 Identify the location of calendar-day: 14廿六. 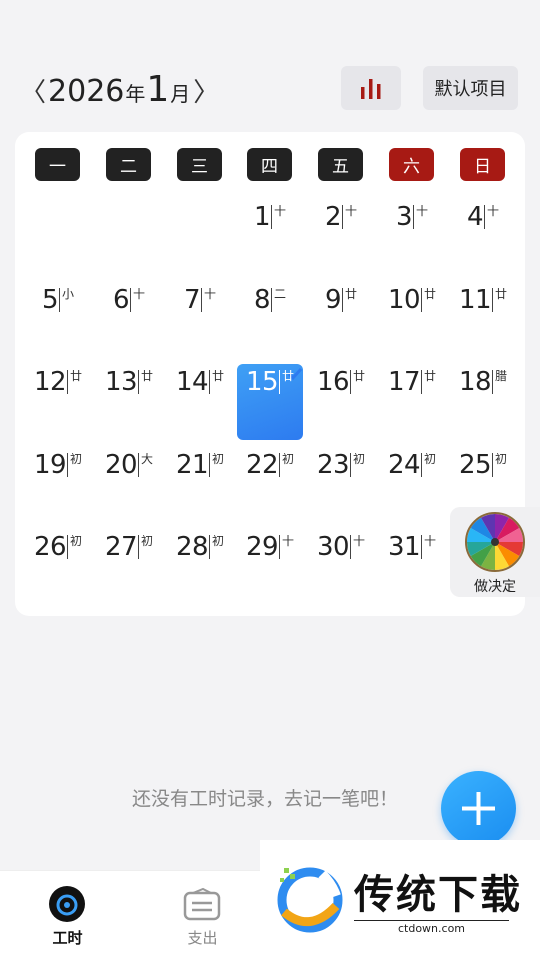
(200, 382).